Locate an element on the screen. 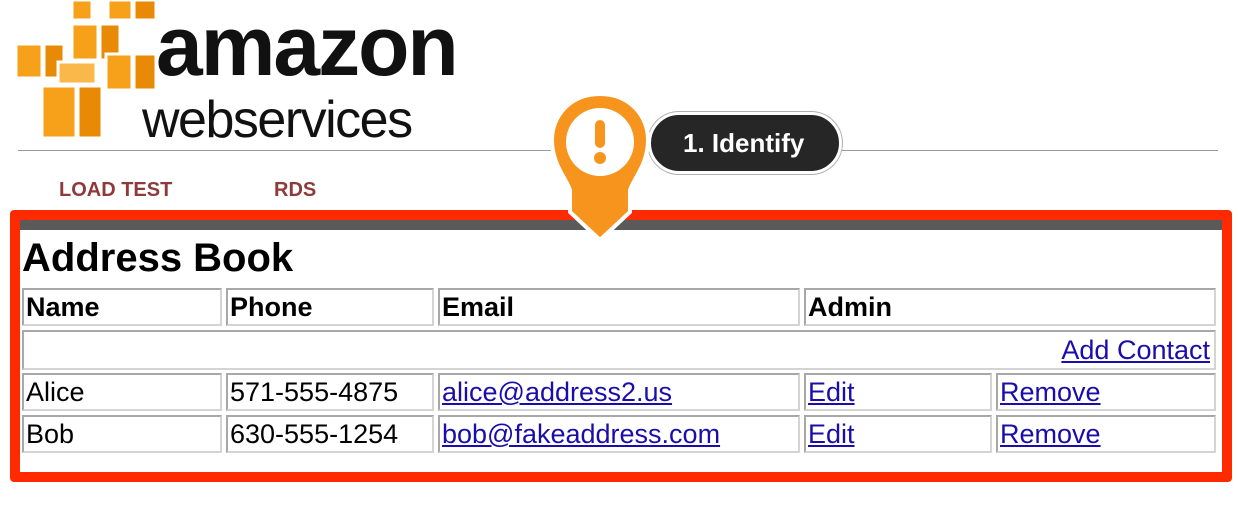 Image resolution: width=1238 pixels, height=522 pixels. annotation-label: 1. Identify is located at coordinates (745, 143).